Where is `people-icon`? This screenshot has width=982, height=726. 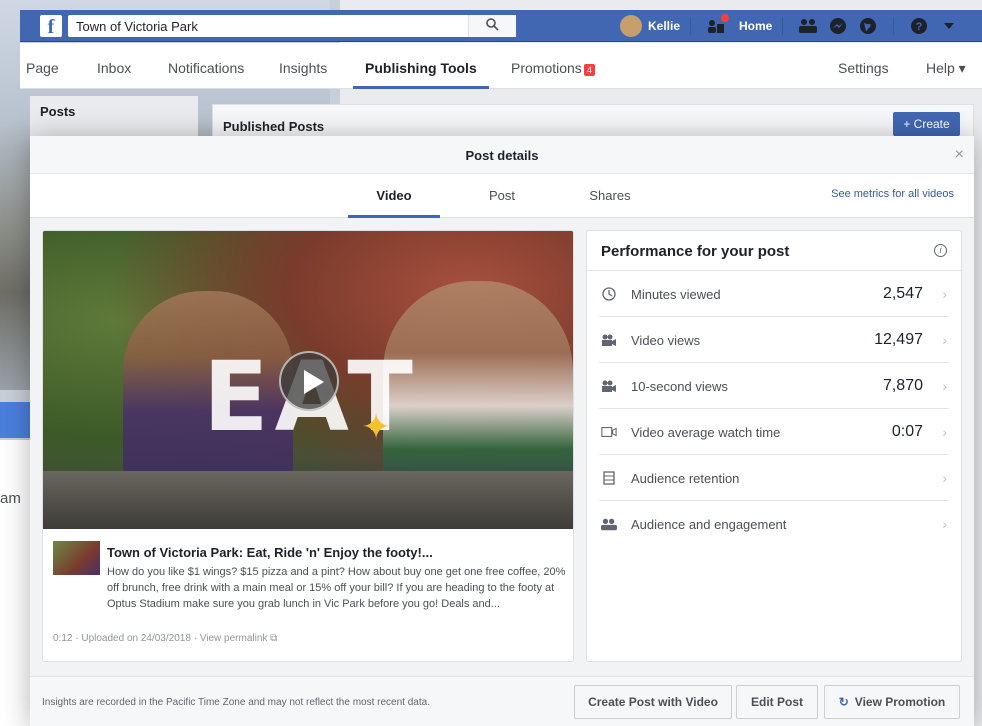
people-icon is located at coordinates (609, 524).